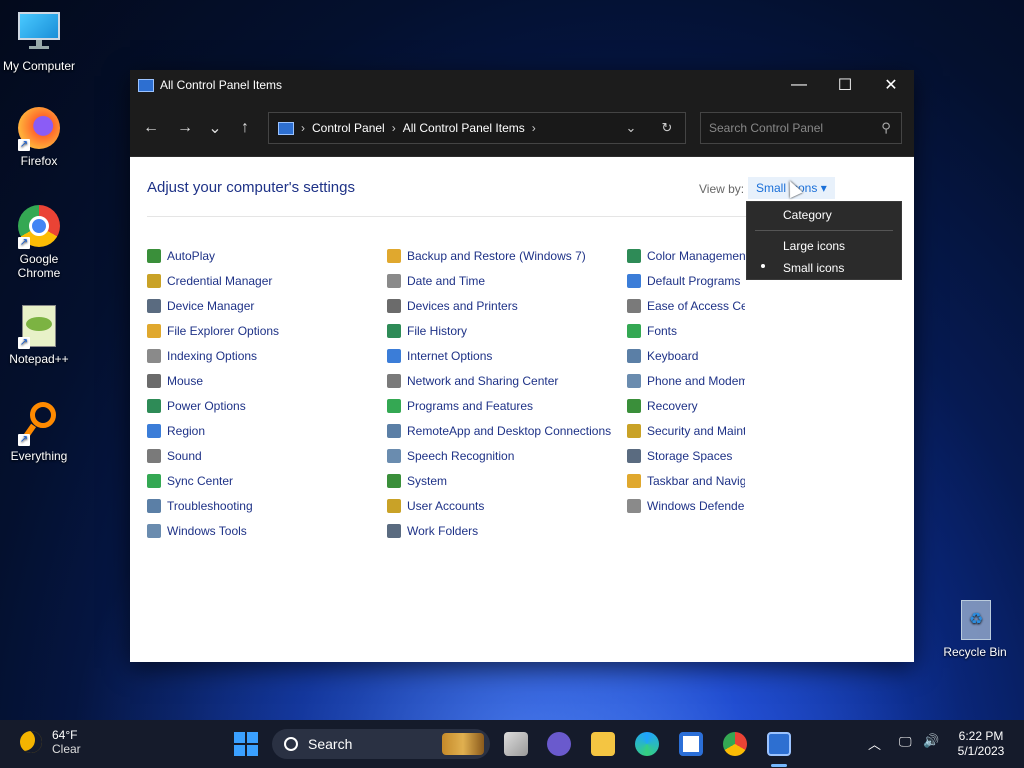 The width and height of the screenshot is (1024, 768). Describe the element at coordinates (647, 744) in the screenshot. I see `edge-icon` at that location.